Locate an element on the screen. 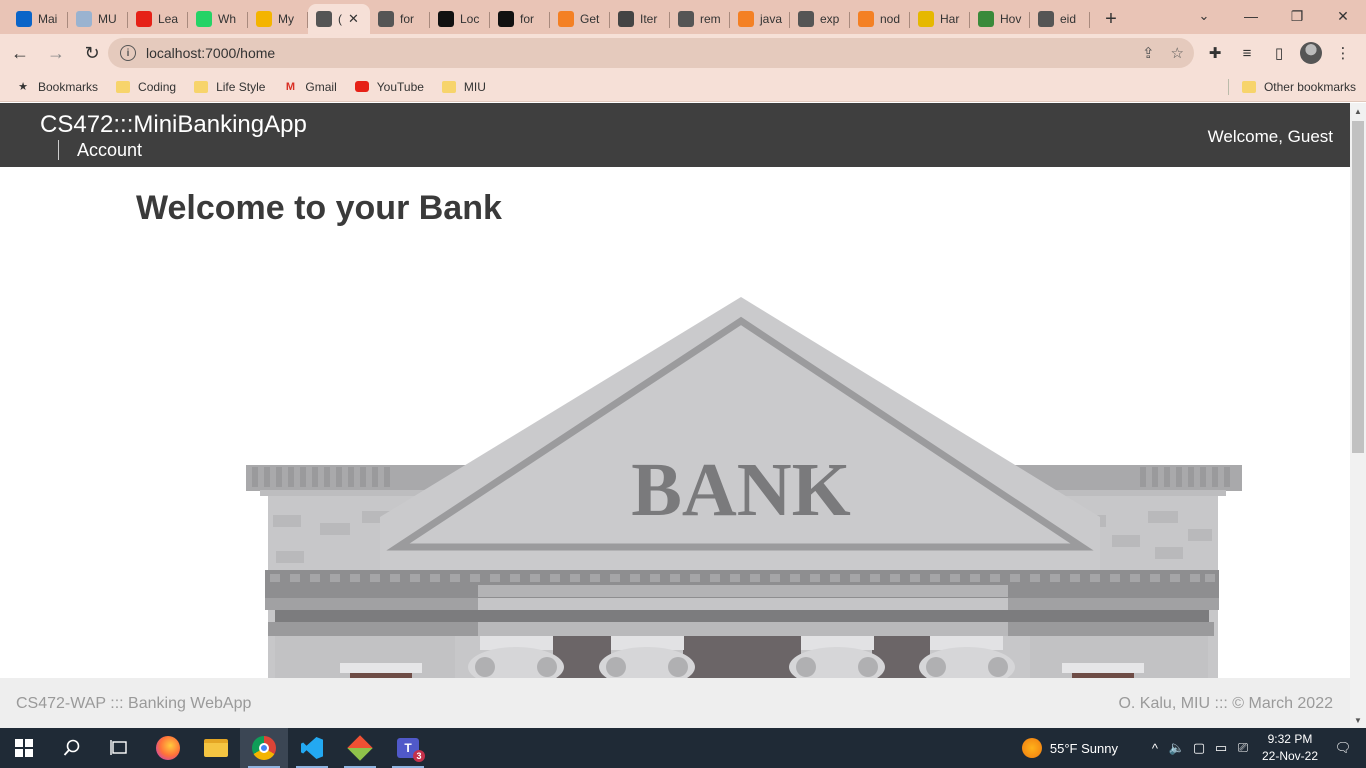 The height and width of the screenshot is (768, 1366). weather-text: 55°F Sunny is located at coordinates (1083, 748).